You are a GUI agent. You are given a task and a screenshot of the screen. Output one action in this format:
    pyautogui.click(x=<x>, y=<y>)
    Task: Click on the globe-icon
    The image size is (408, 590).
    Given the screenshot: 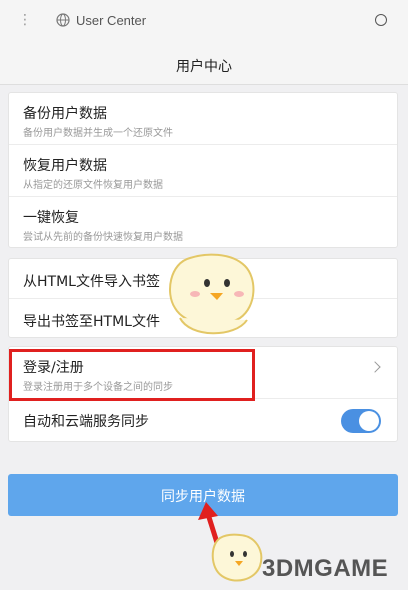 What is the action you would take?
    pyautogui.click(x=63, y=20)
    